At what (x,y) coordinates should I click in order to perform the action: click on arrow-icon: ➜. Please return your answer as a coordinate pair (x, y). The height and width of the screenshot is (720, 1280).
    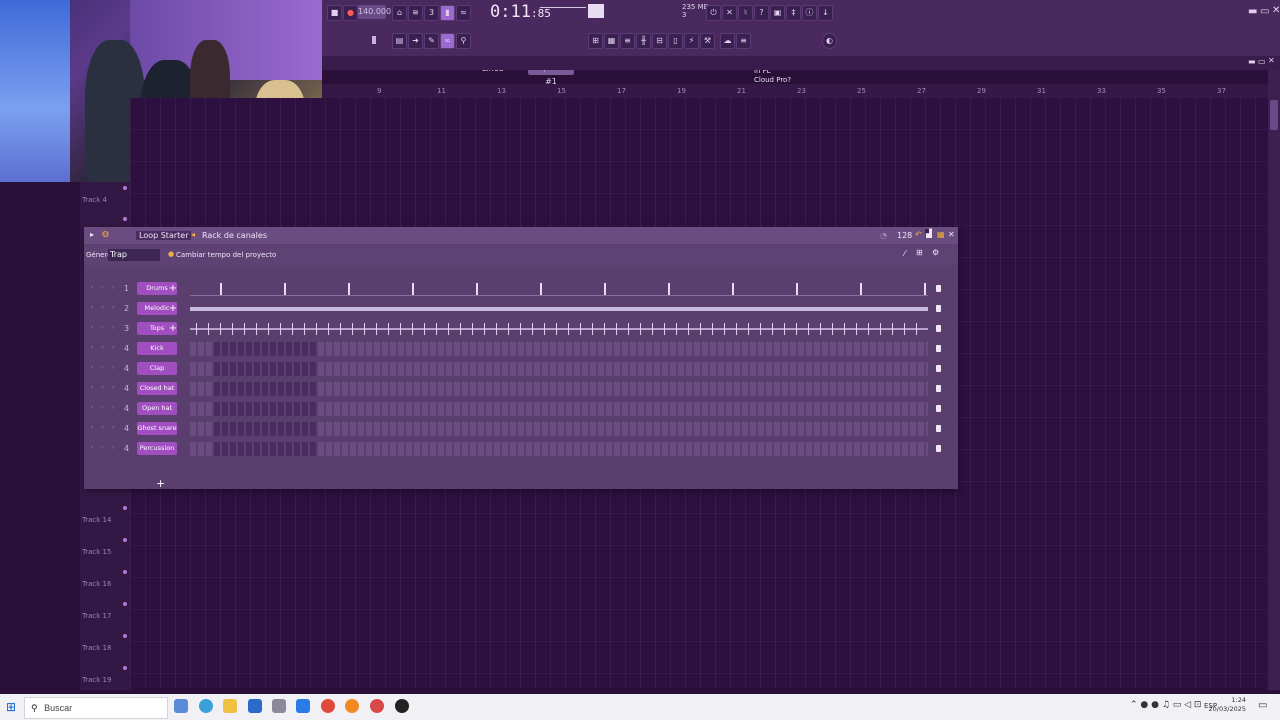
    Looking at the image, I should click on (415, 41).